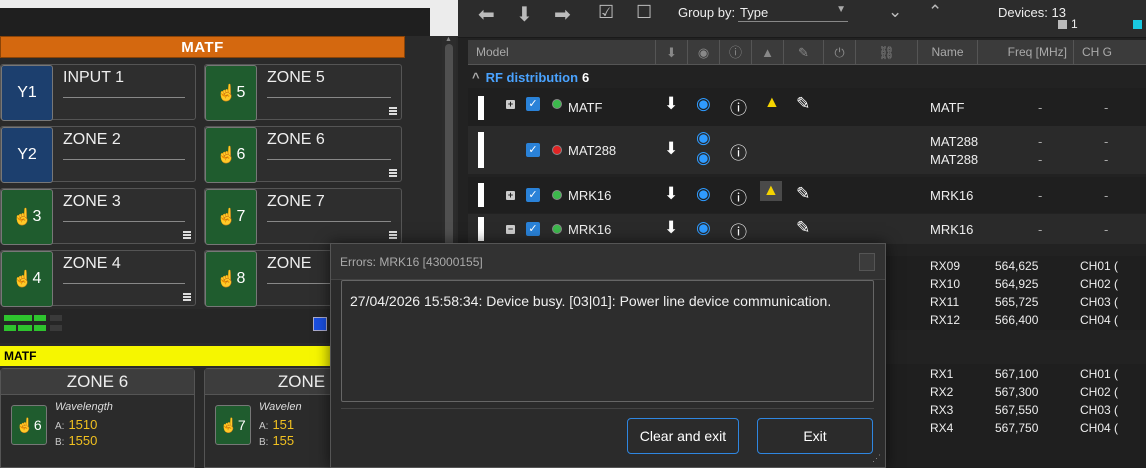 The width and height of the screenshot is (1146, 468). Describe the element at coordinates (562, 52) in the screenshot. I see `col-model: Model` at that location.